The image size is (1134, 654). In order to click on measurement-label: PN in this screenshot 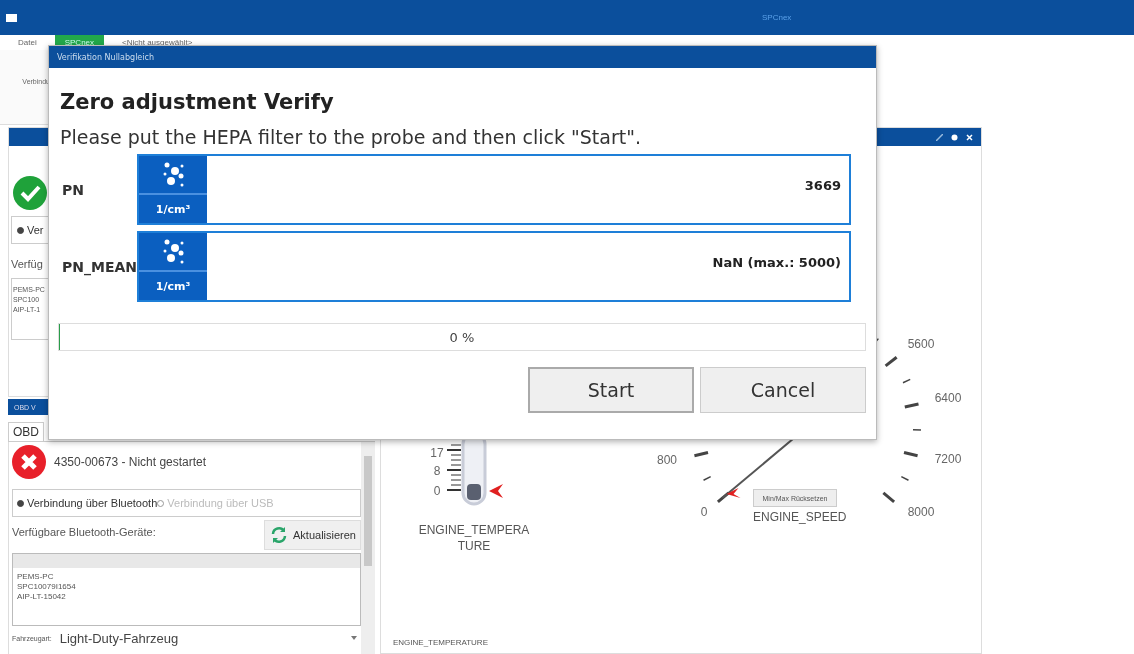, I will do `click(73, 189)`.